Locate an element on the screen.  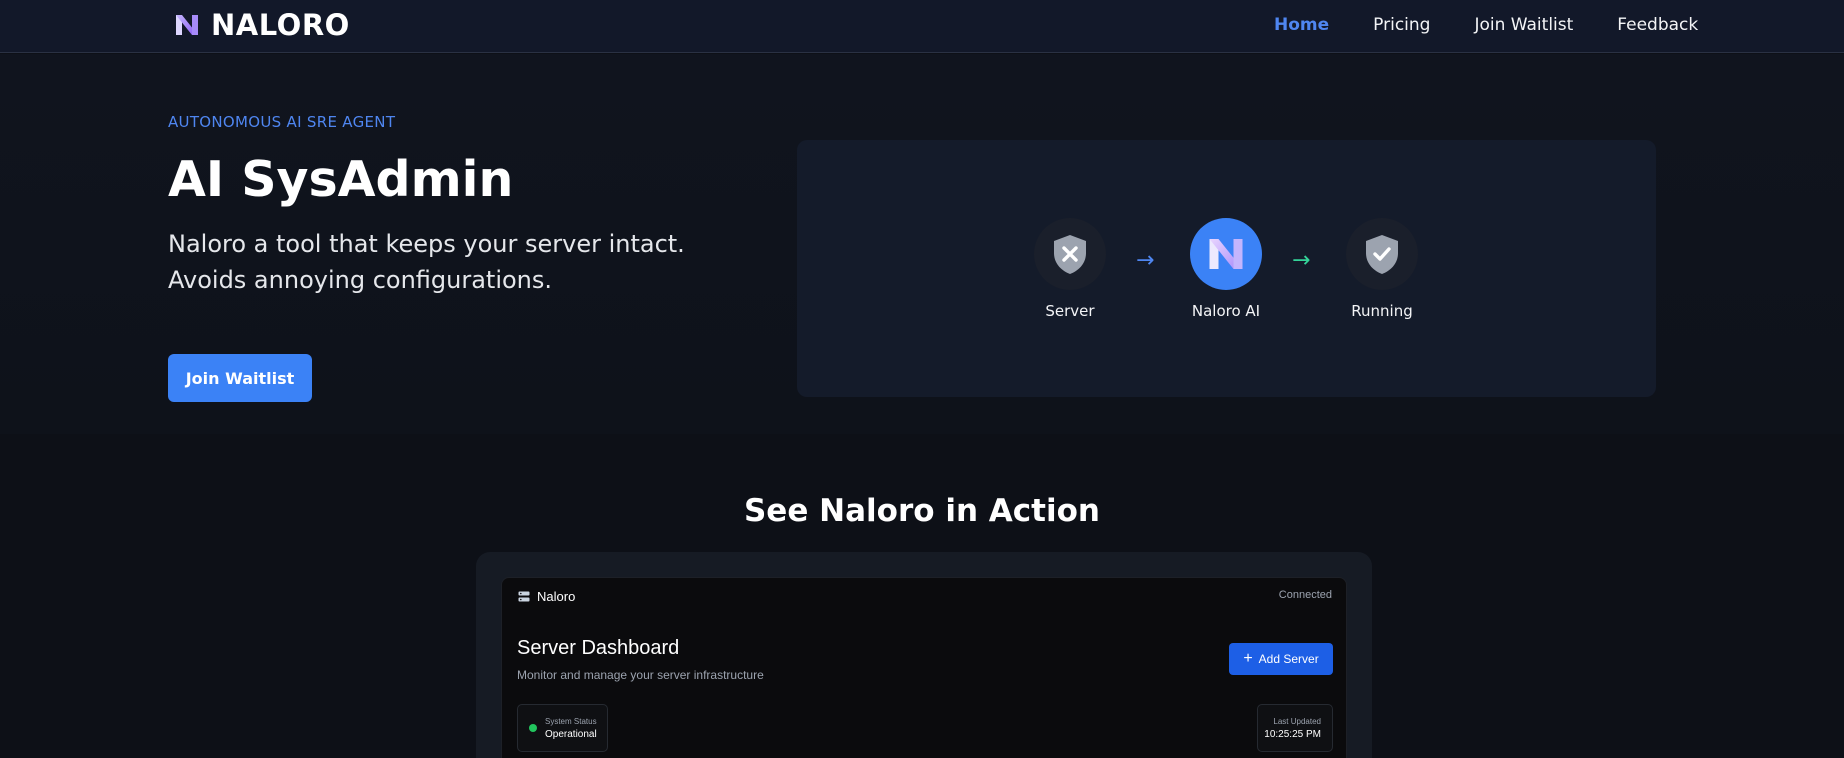
dashboard-title: Server Dashboard is located at coordinates (598, 648).